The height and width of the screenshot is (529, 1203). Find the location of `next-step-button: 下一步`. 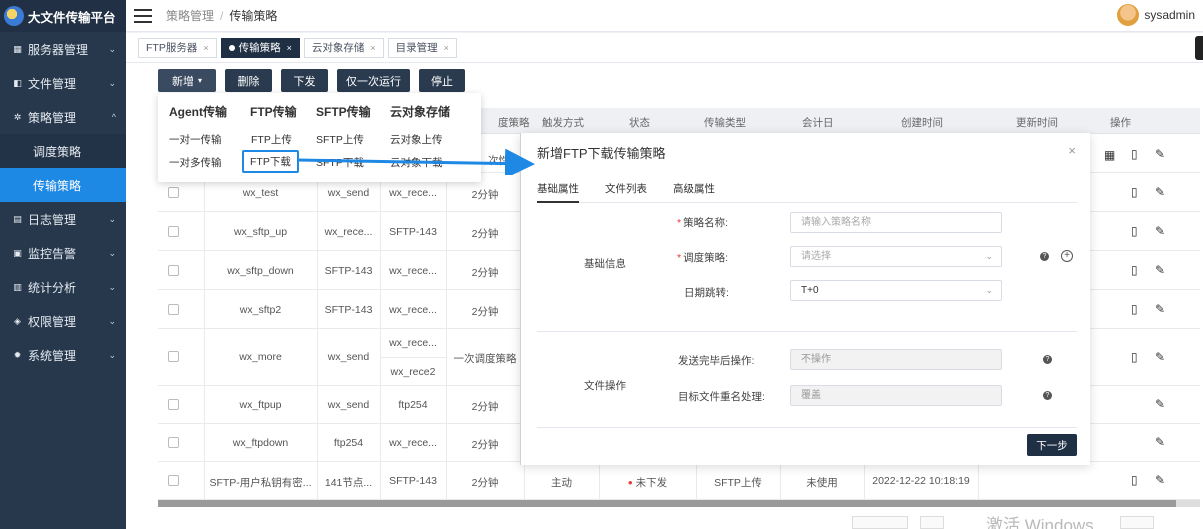

next-step-button: 下一步 is located at coordinates (1052, 445).